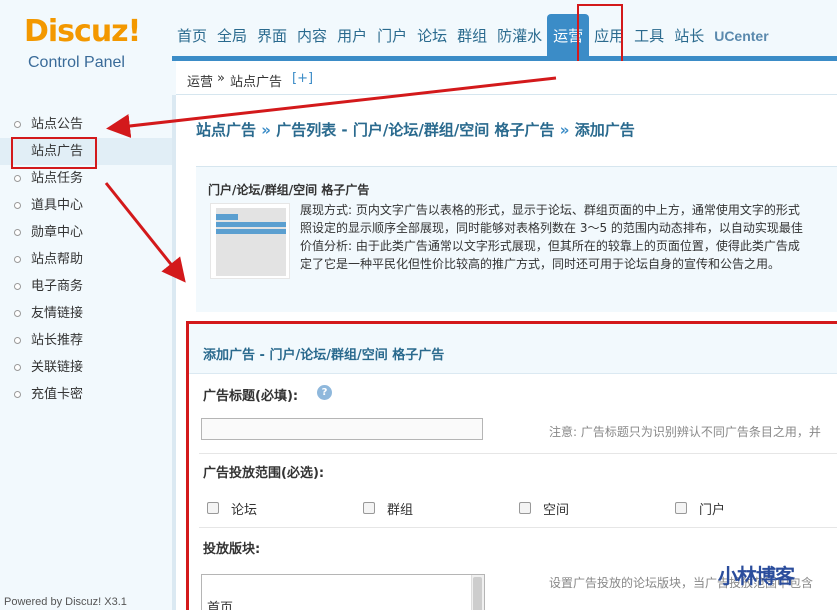 Image resolution: width=837 pixels, height=610 pixels. Describe the element at coordinates (513, 349) in the screenshot. I see `form-header: 添加广告 - 门户/论坛/群组/空间 格子广告` at that location.